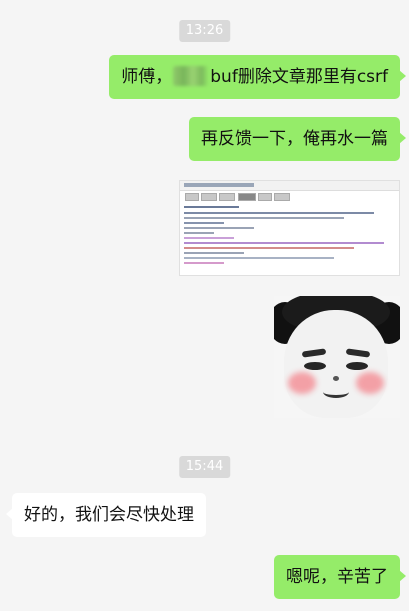  What do you see at coordinates (294, 139) in the screenshot?
I see `message-text: 再反馈一下，俺再水一篇` at bounding box center [294, 139].